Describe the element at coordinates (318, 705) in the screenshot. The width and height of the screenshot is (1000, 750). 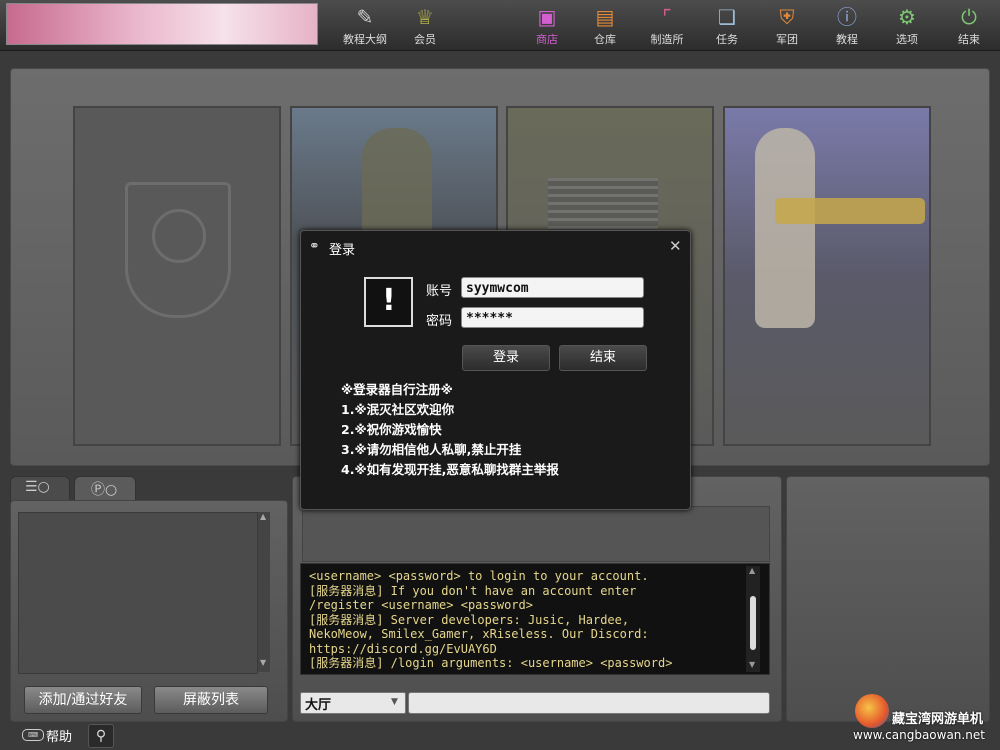
I see `channel-value: 大厅` at that location.